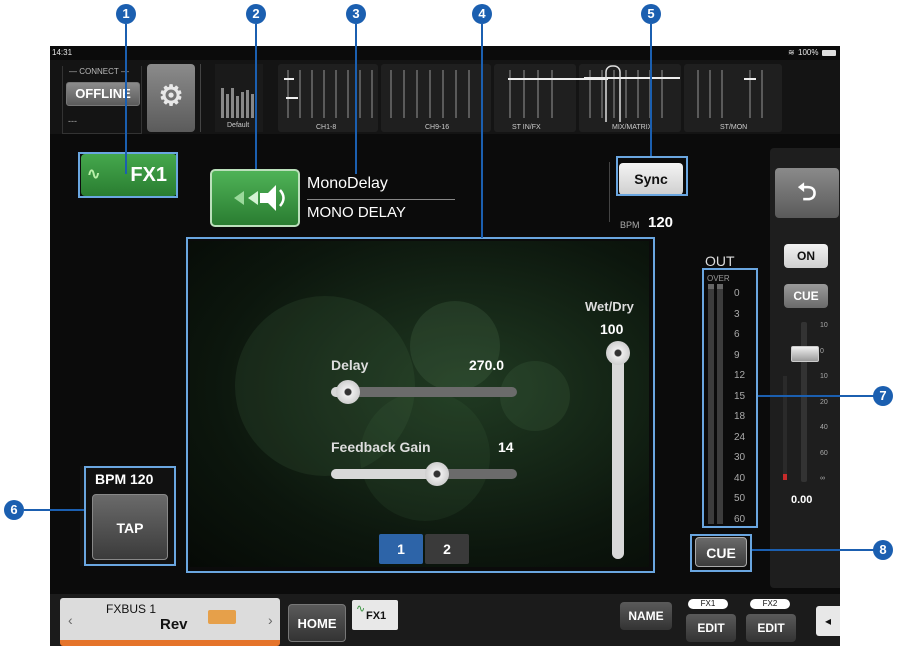 This screenshot has width=899, height=646. Describe the element at coordinates (14, 510) in the screenshot. I see `callout-6: 6` at that location.